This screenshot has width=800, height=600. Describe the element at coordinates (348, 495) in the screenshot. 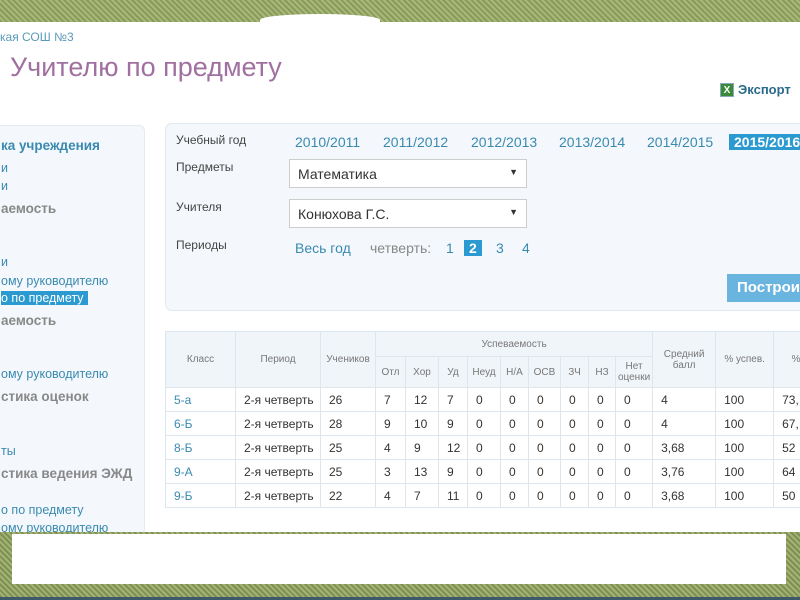

I see `table-cell: 22` at that location.